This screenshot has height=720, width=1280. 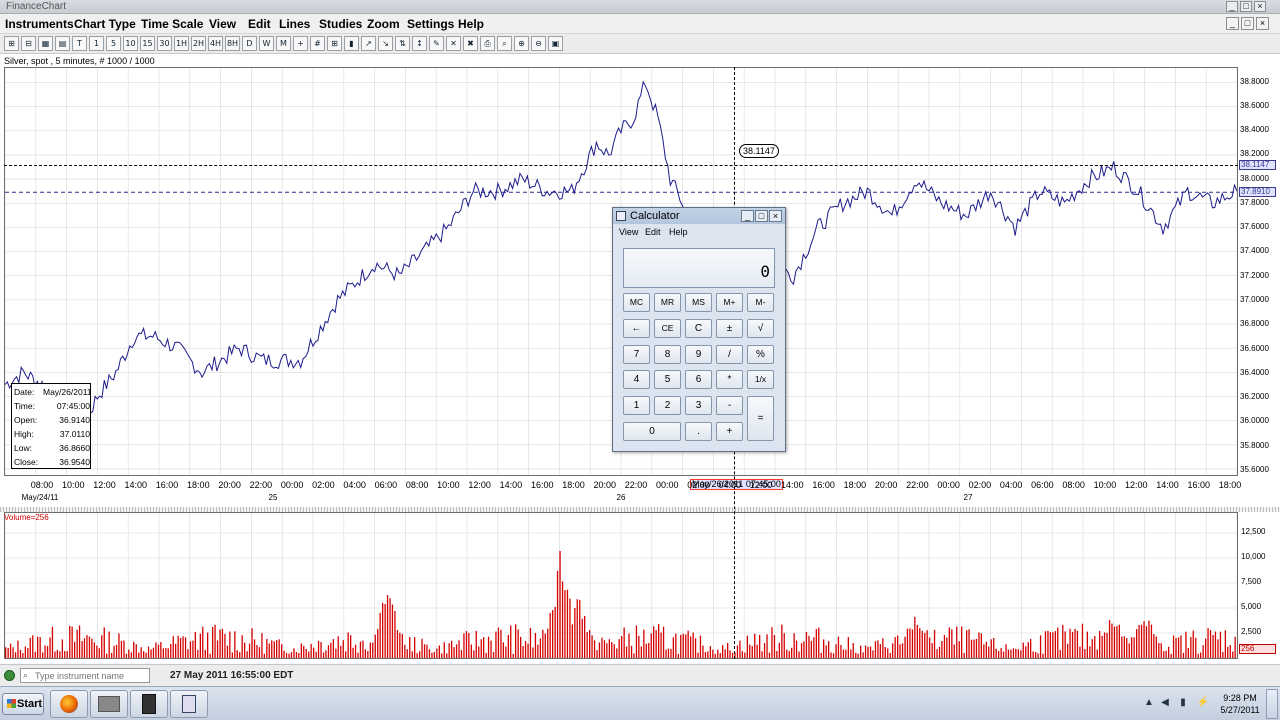 What do you see at coordinates (351, 43) in the screenshot?
I see `toolbar-button-20: ▮` at bounding box center [351, 43].